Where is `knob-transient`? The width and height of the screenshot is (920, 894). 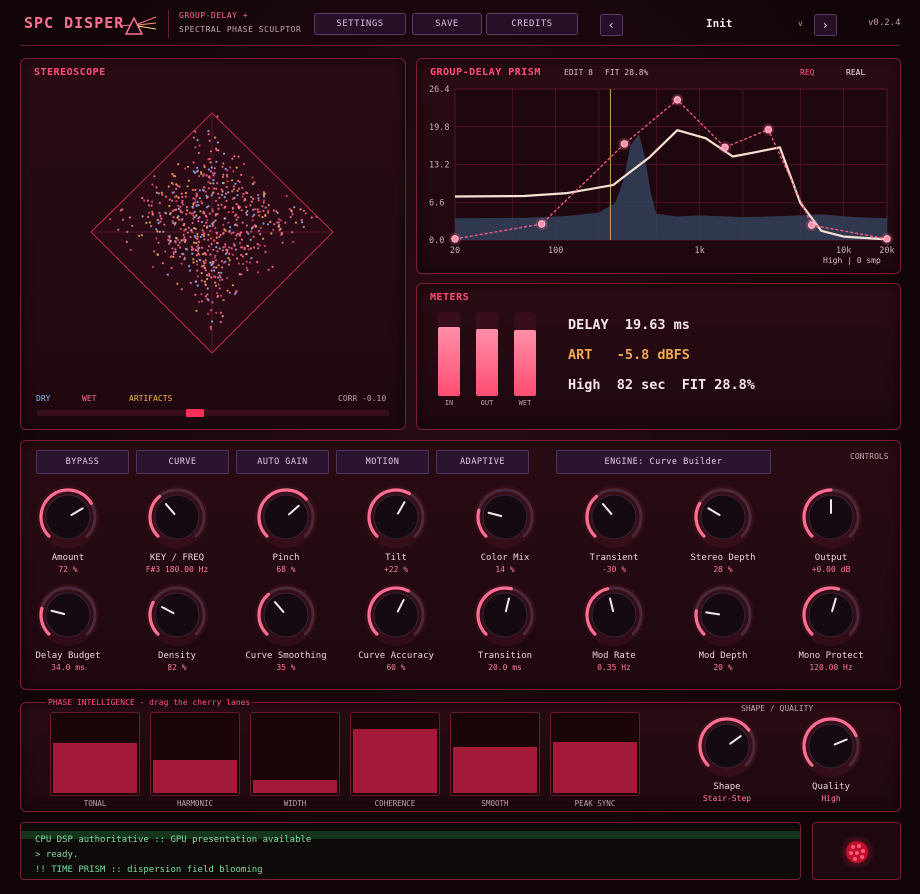 knob-transient is located at coordinates (614, 519).